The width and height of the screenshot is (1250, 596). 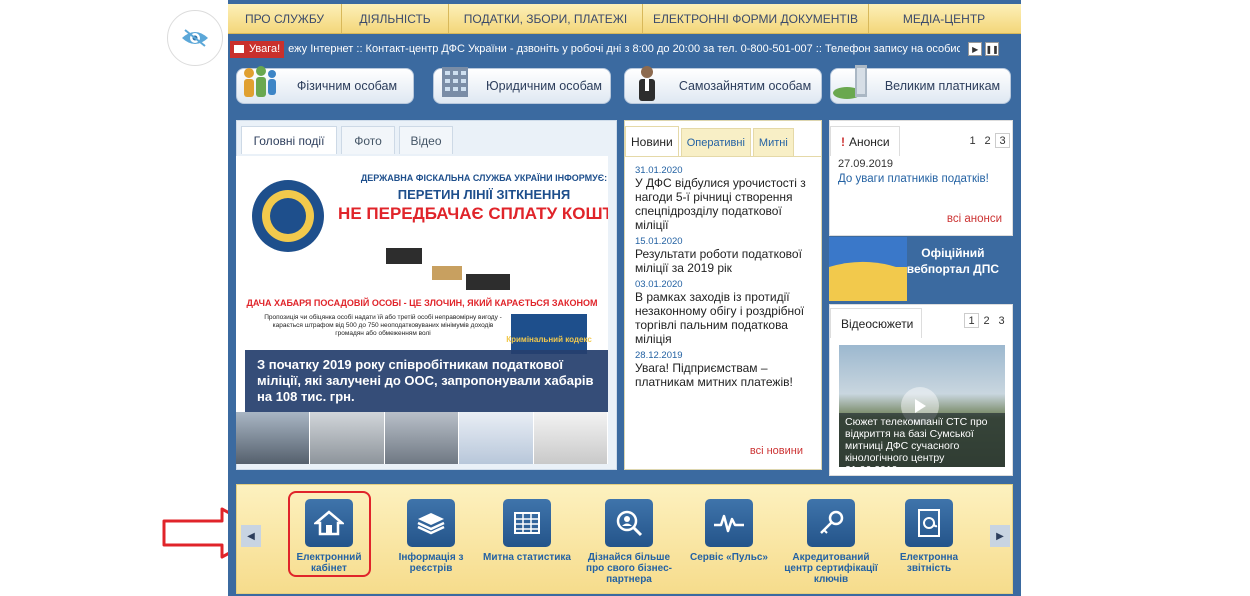 I want to click on prev-arrow-icon: ◀, so click(x=251, y=536).